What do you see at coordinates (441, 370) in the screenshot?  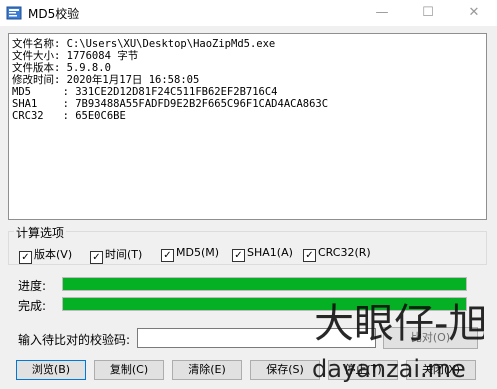 I see `close-button: 关闭(X)` at bounding box center [441, 370].